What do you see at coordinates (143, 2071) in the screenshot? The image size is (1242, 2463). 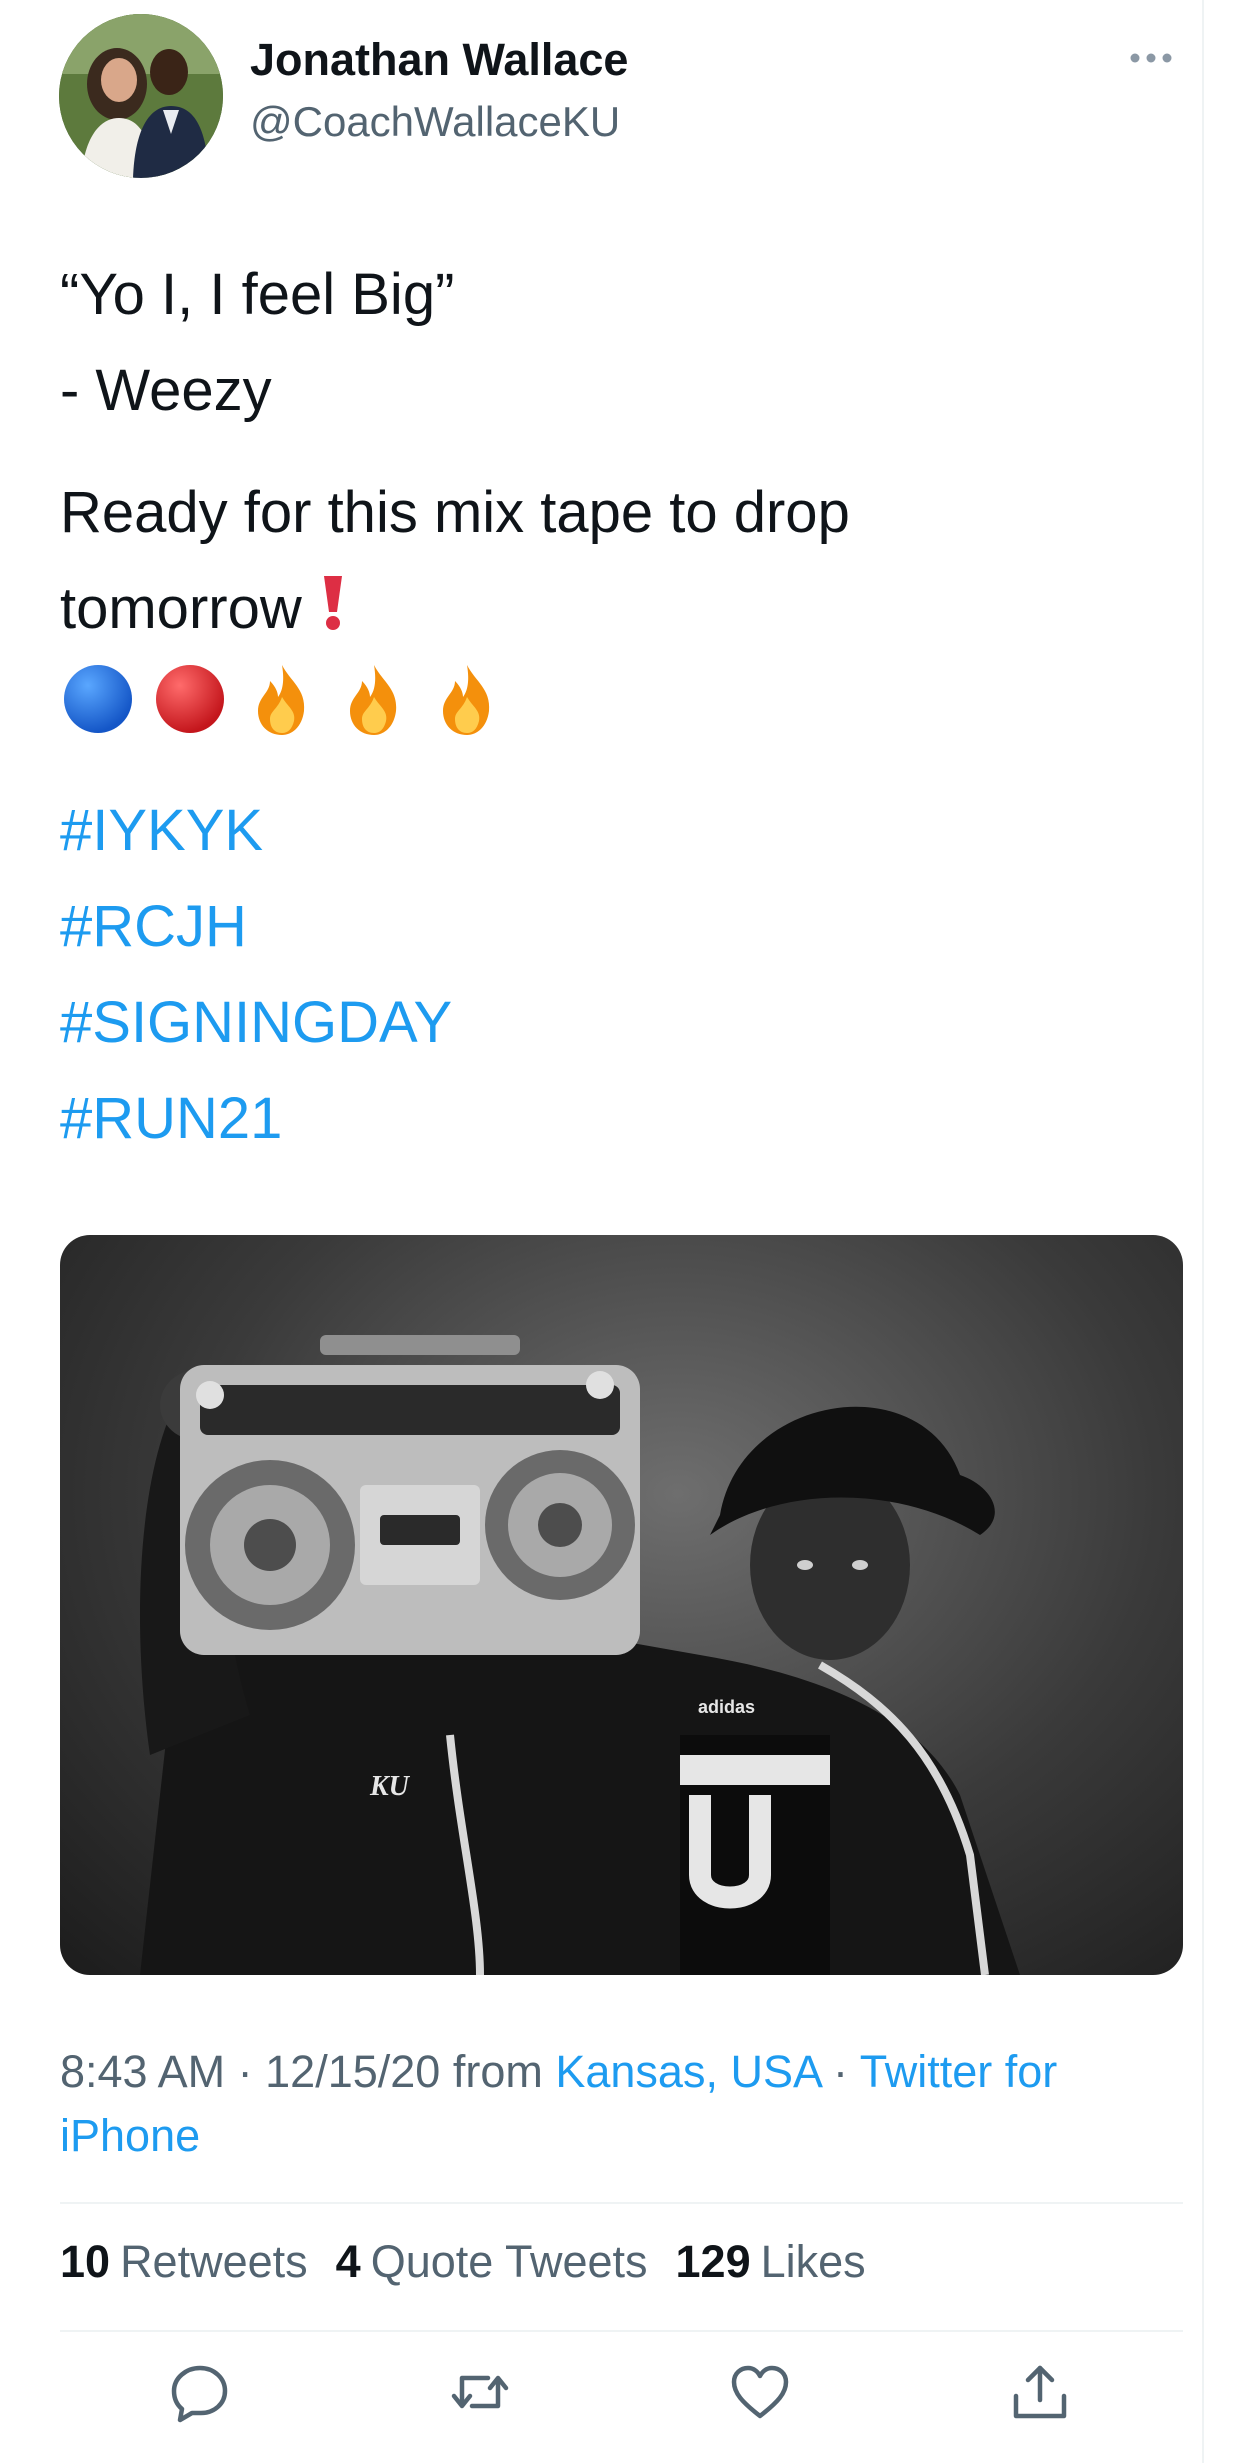 I see `tweet-time: 8:43 AM` at bounding box center [143, 2071].